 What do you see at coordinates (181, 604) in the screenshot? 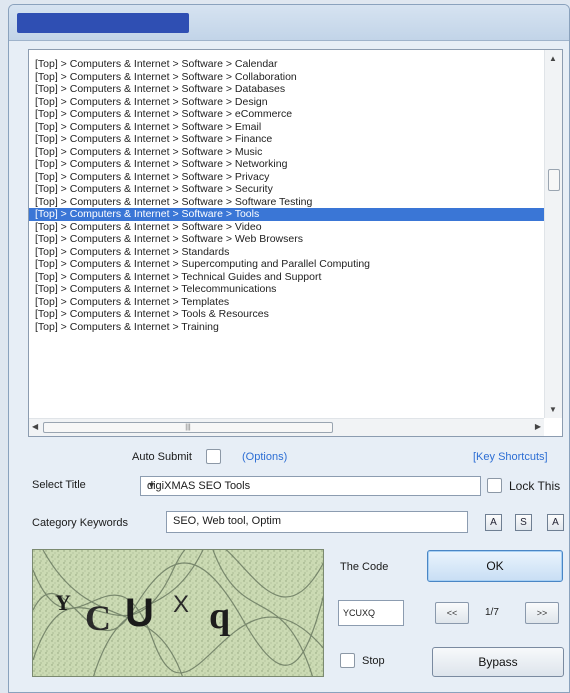
I see `svg-text: X` at bounding box center [181, 604].